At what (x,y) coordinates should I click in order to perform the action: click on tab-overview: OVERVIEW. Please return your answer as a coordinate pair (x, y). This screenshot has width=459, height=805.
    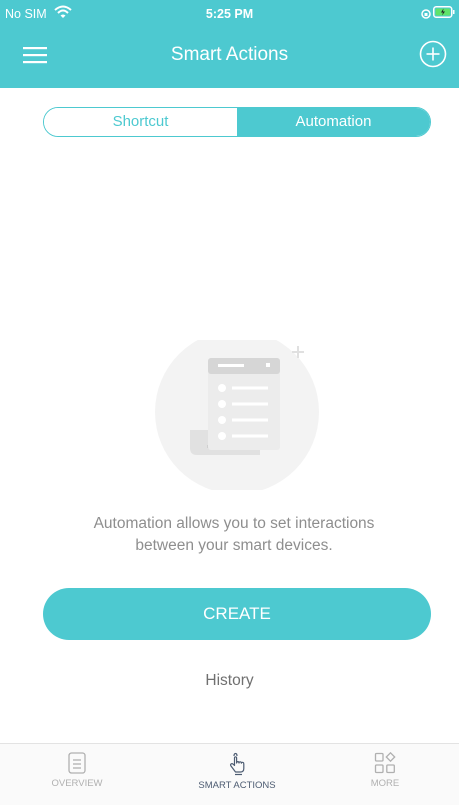
    Looking at the image, I should click on (77, 770).